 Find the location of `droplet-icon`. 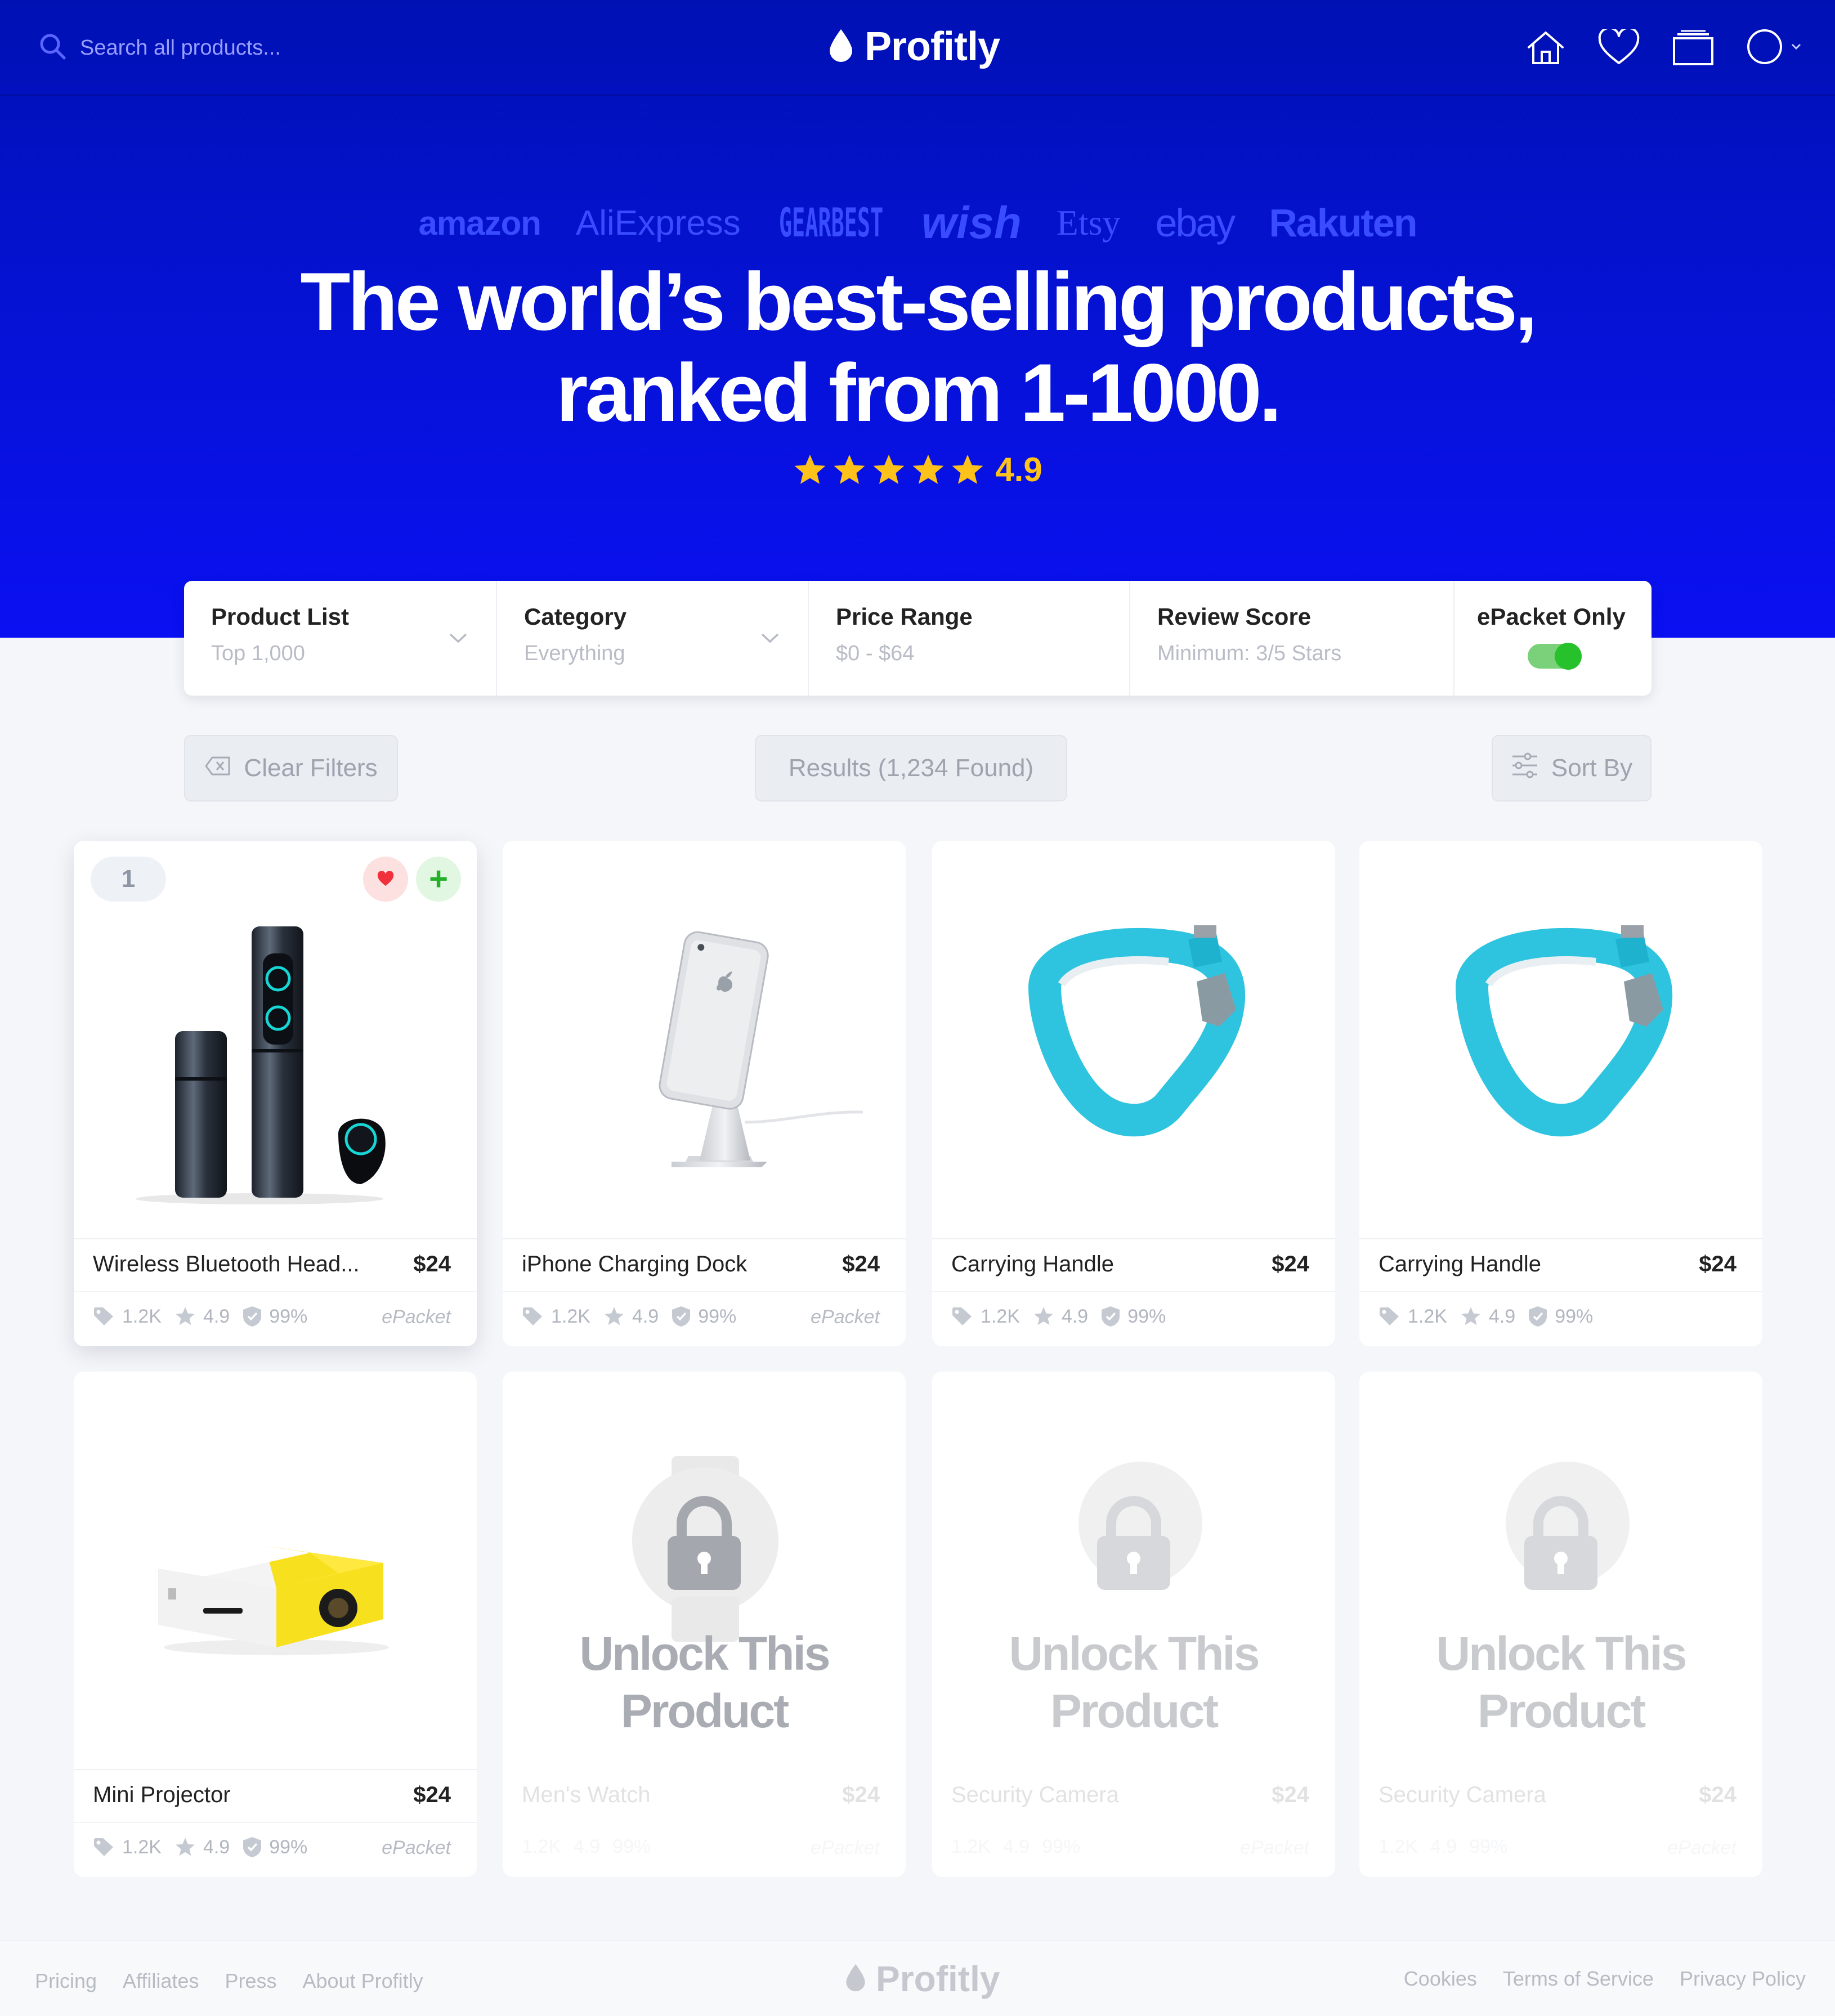

droplet-icon is located at coordinates (840, 47).